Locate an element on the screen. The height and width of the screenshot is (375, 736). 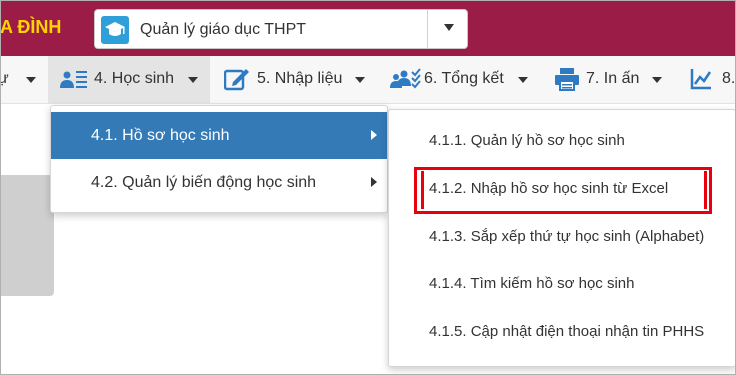
chevron-down-icon is located at coordinates (449, 27).